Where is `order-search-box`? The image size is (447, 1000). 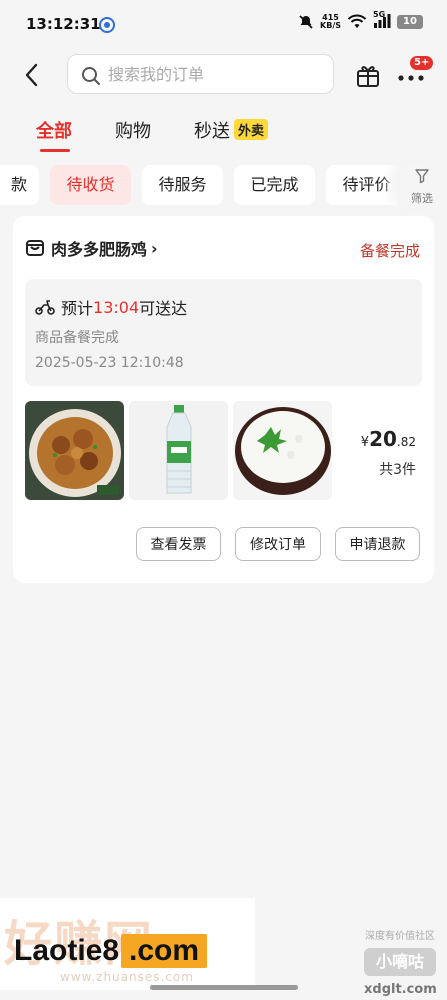 order-search-box is located at coordinates (200, 74).